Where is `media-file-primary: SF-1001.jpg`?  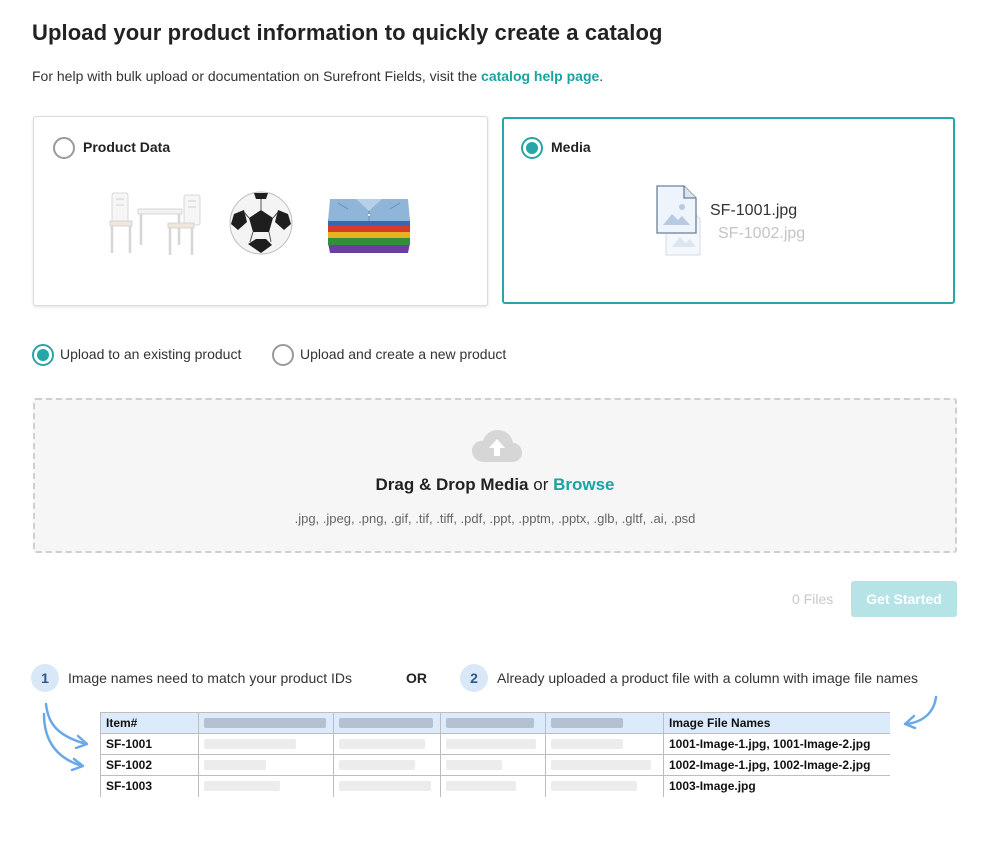 media-file-primary: SF-1001.jpg is located at coordinates (754, 210).